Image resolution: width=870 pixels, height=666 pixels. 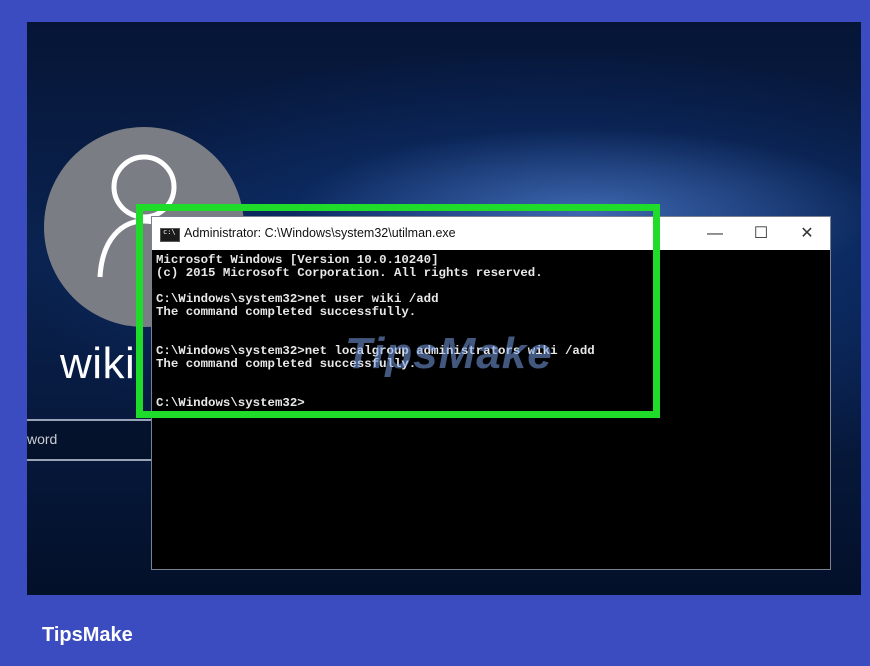 What do you see at coordinates (761, 233) in the screenshot?
I see `maximize-button: ☐` at bounding box center [761, 233].